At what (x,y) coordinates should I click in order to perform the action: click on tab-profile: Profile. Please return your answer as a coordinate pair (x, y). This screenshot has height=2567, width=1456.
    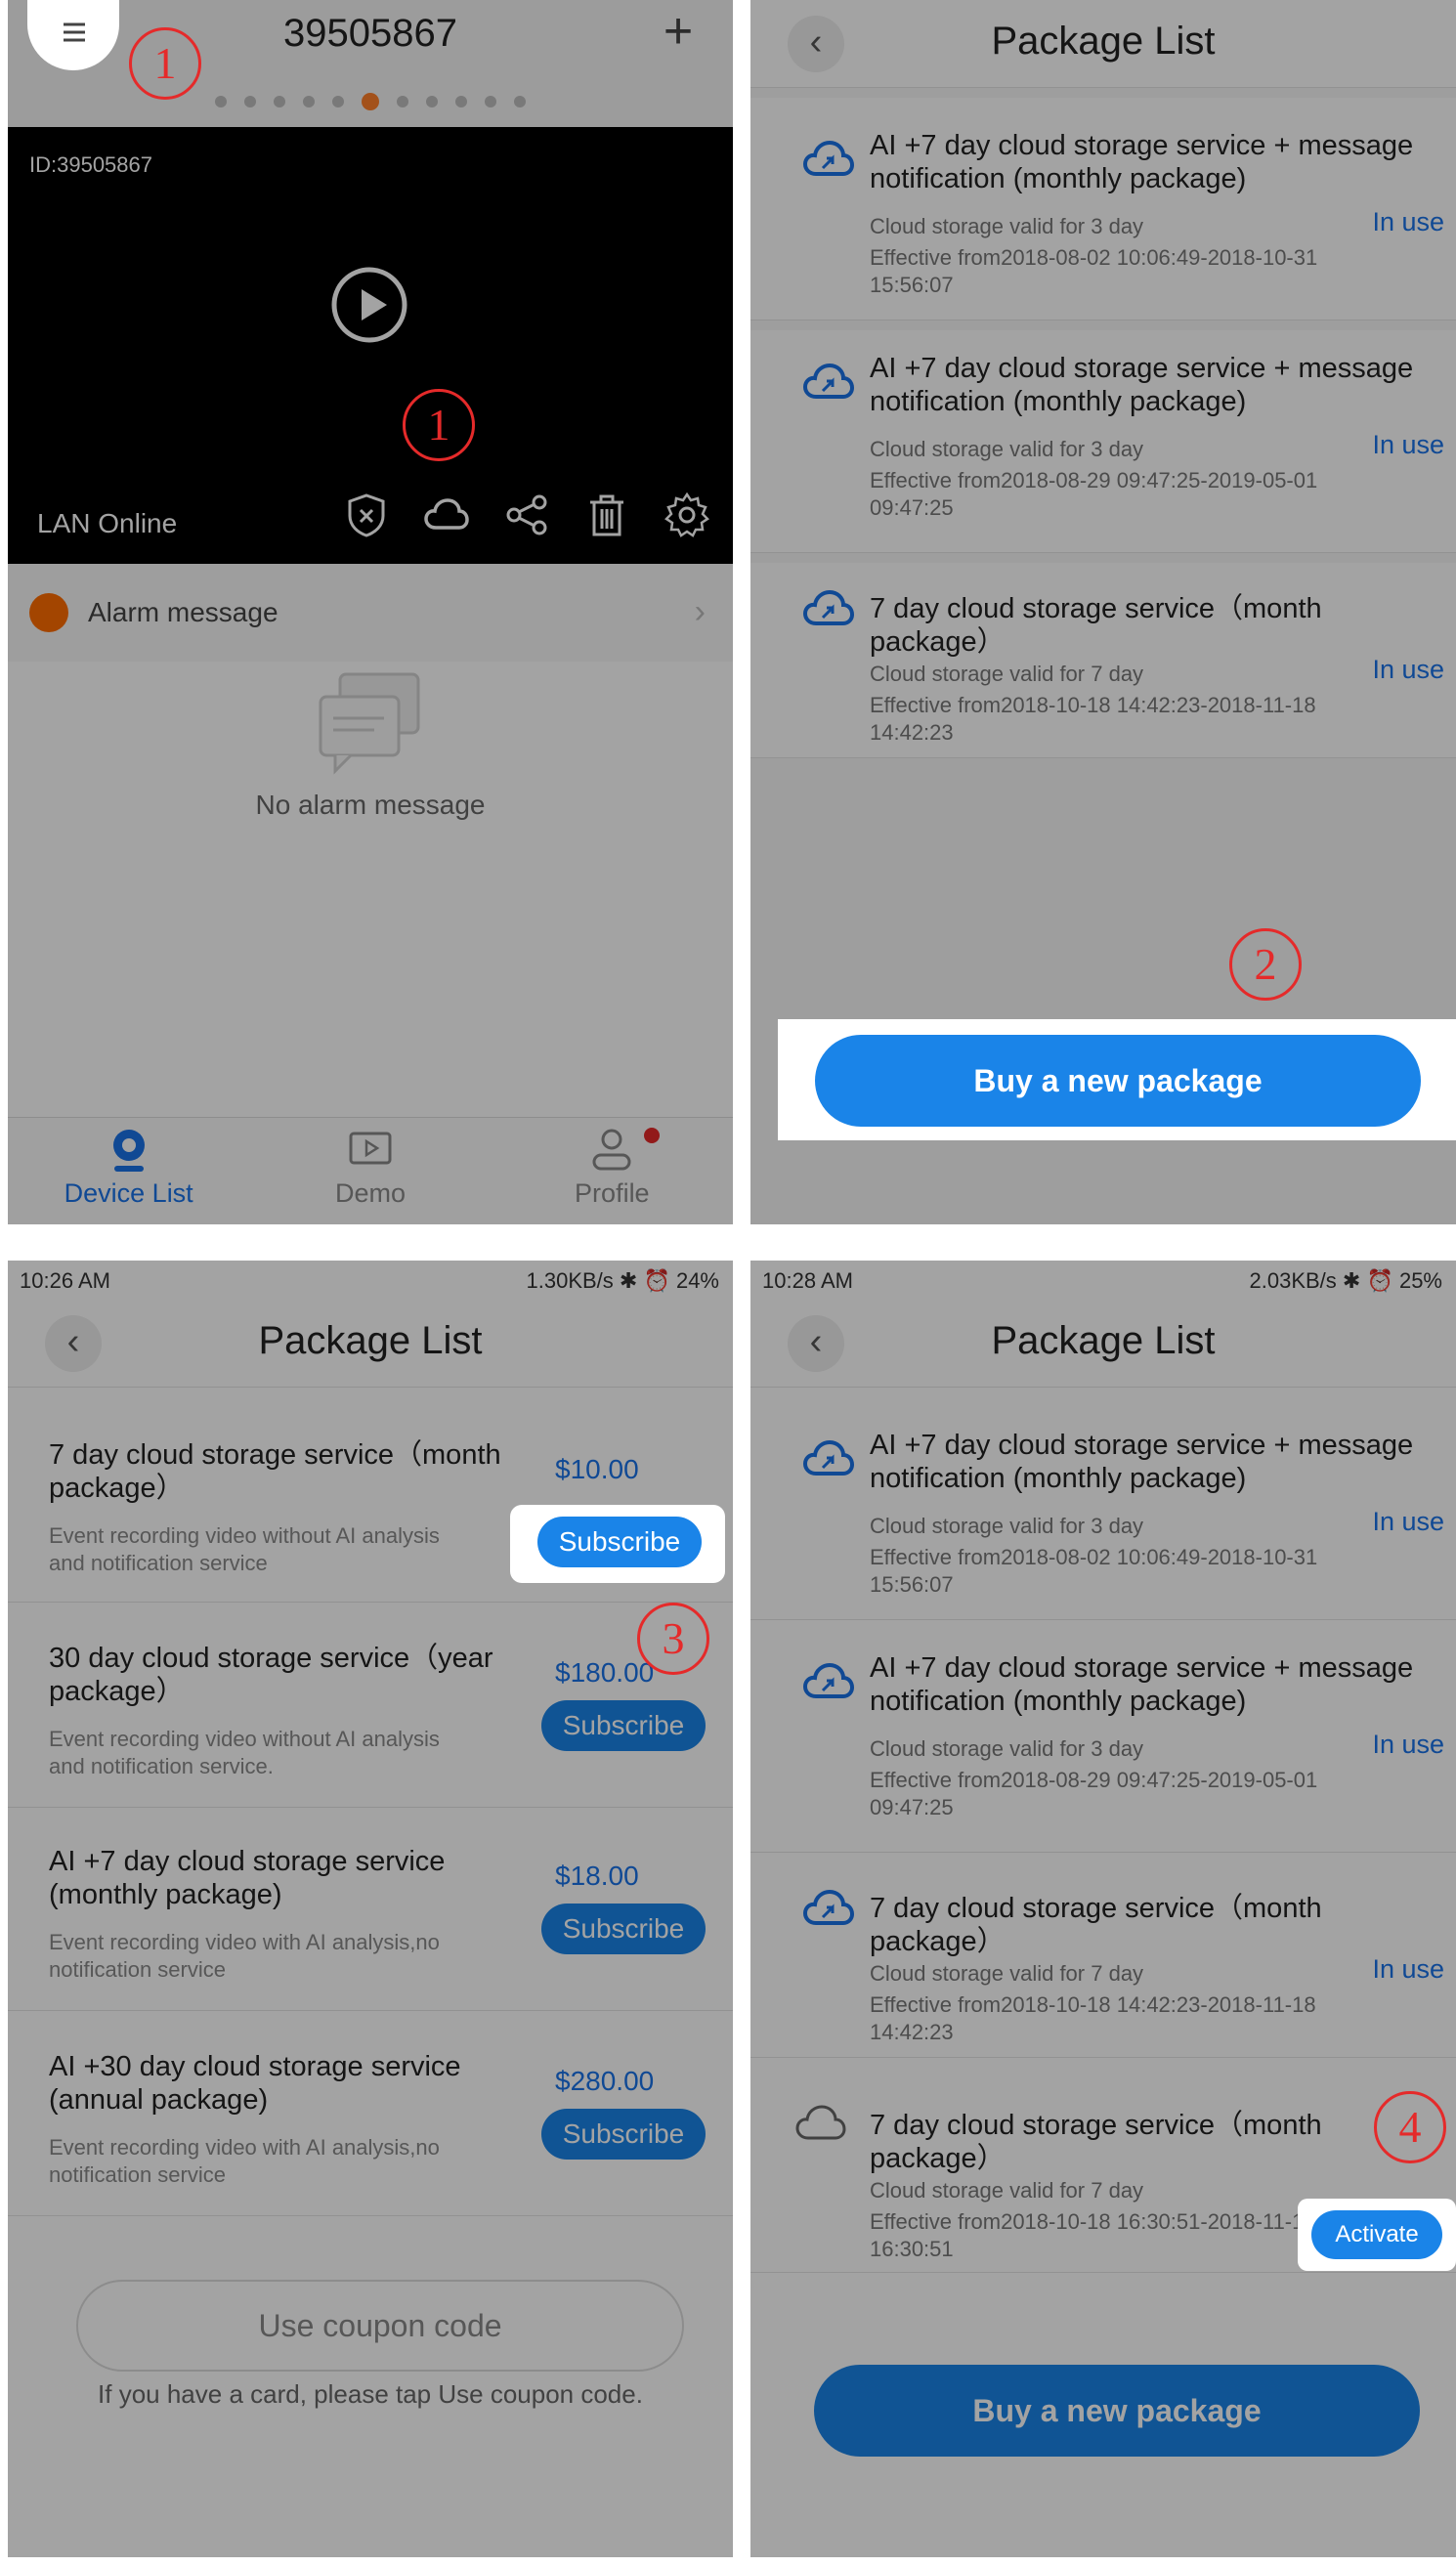
    Looking at the image, I should click on (612, 1171).